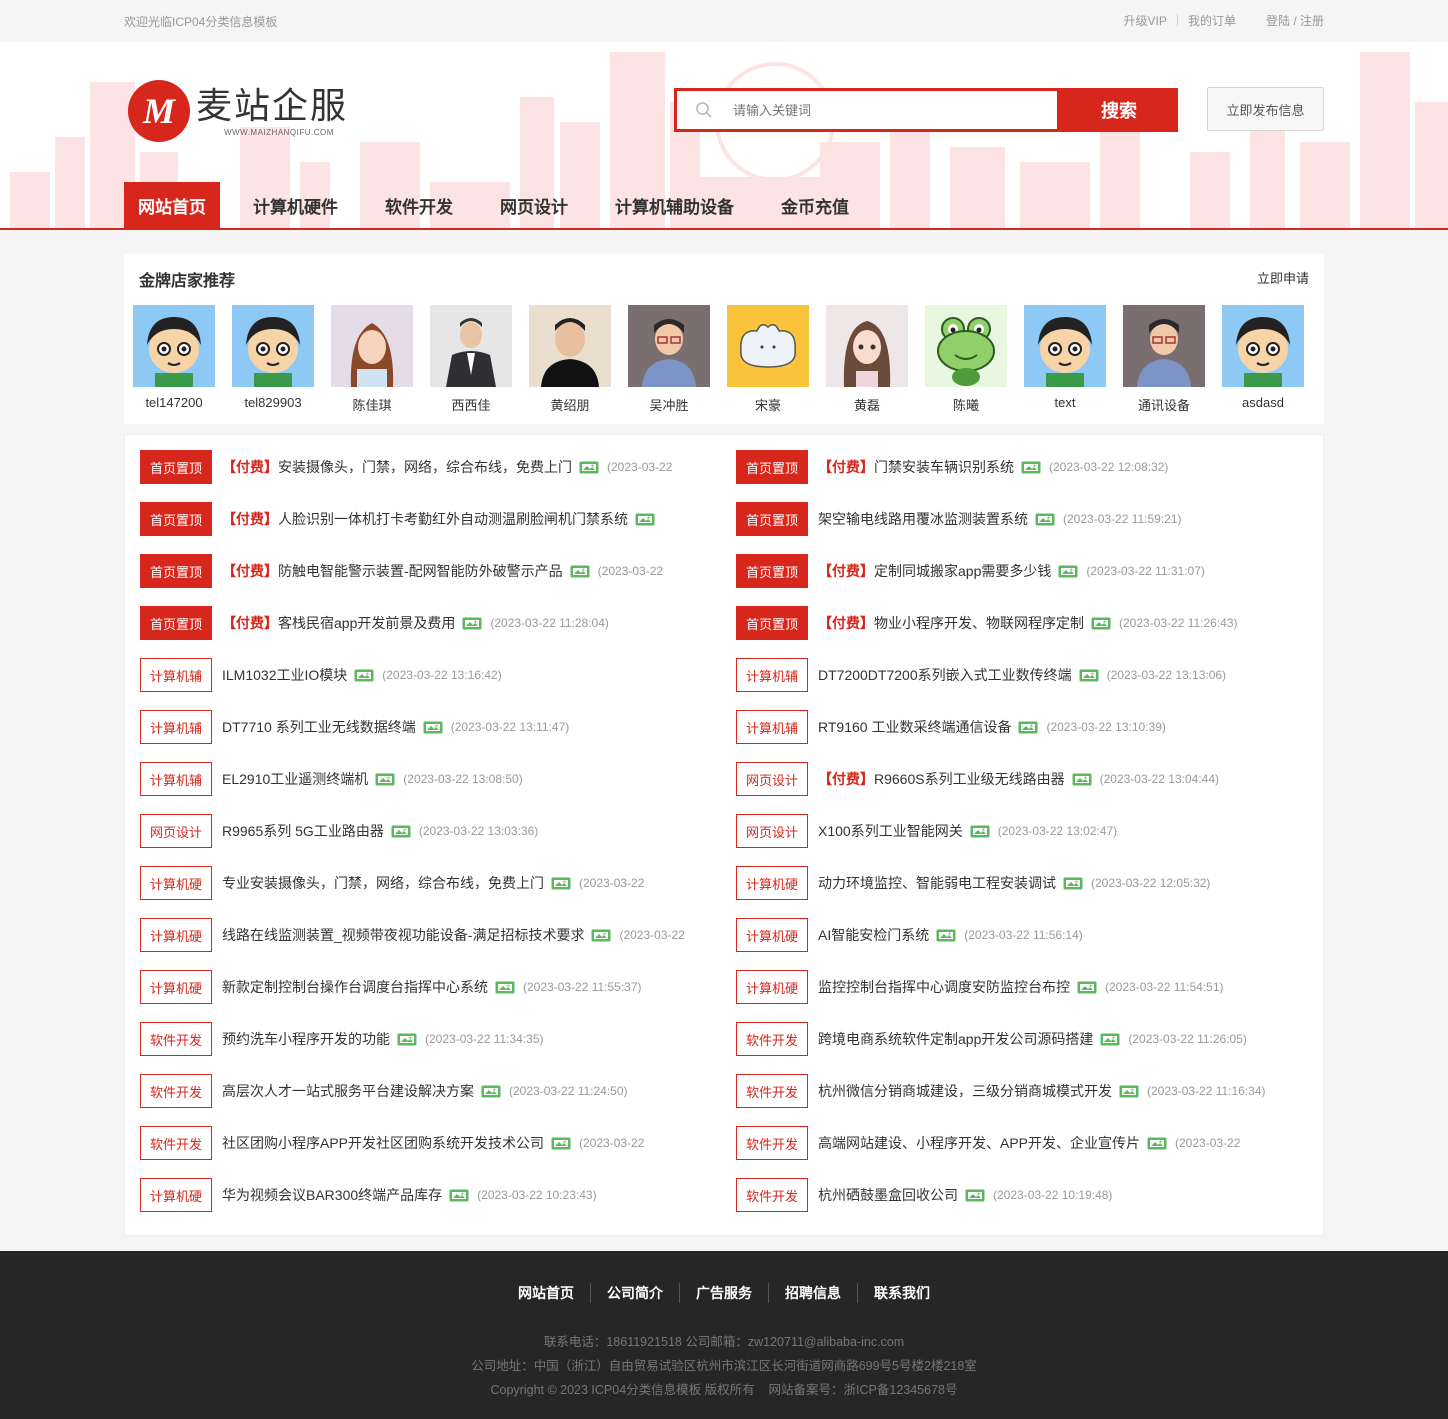  Describe the element at coordinates (955, 1039) in the screenshot. I see `listing-title: 跨境电商系统软件定制app开发公司源码搭建` at that location.